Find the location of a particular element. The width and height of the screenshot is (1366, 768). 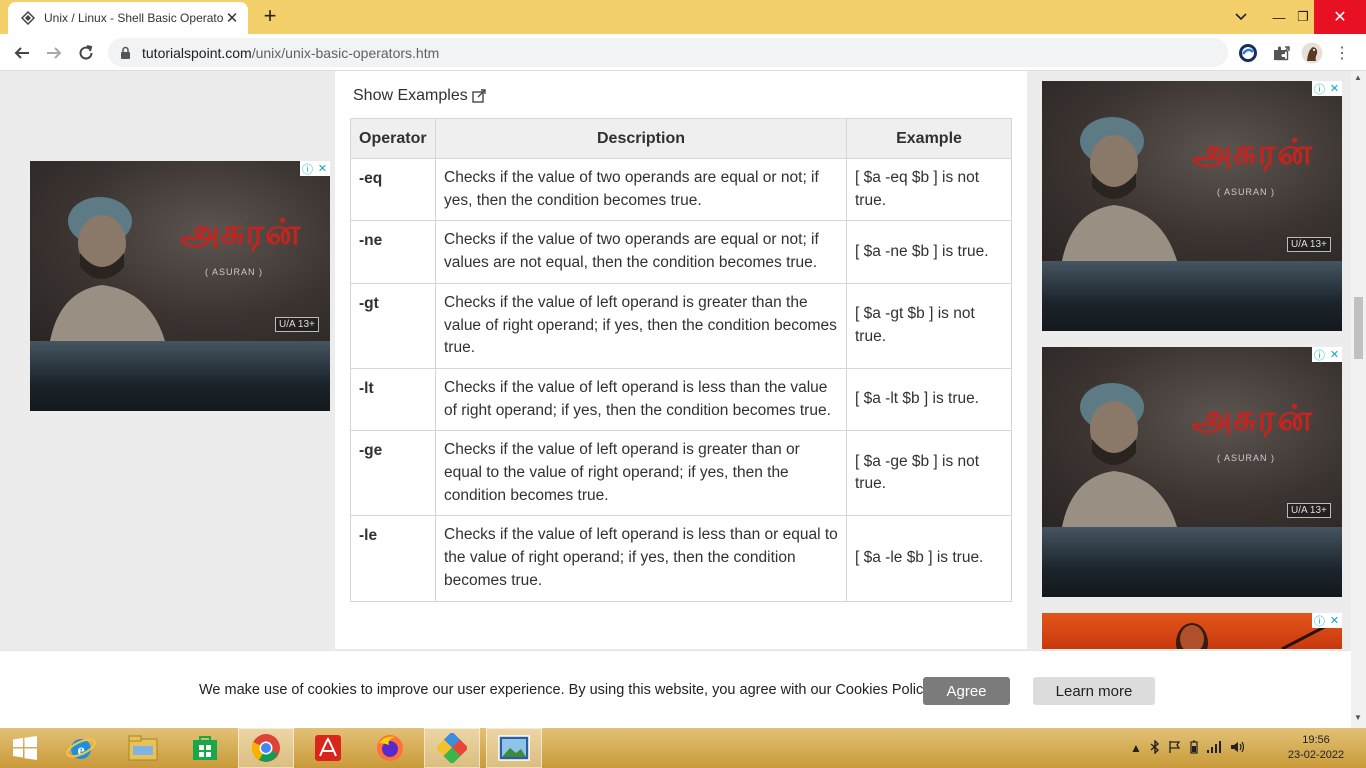

external-link-icon is located at coordinates (479, 96).